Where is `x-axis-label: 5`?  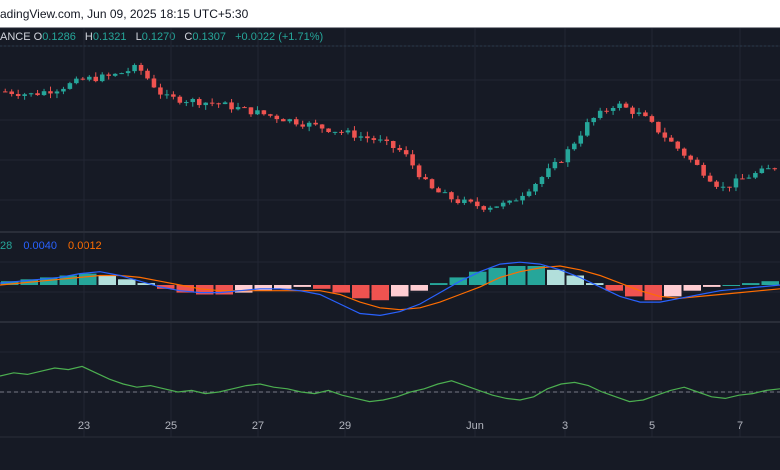 x-axis-label: 5 is located at coordinates (652, 426).